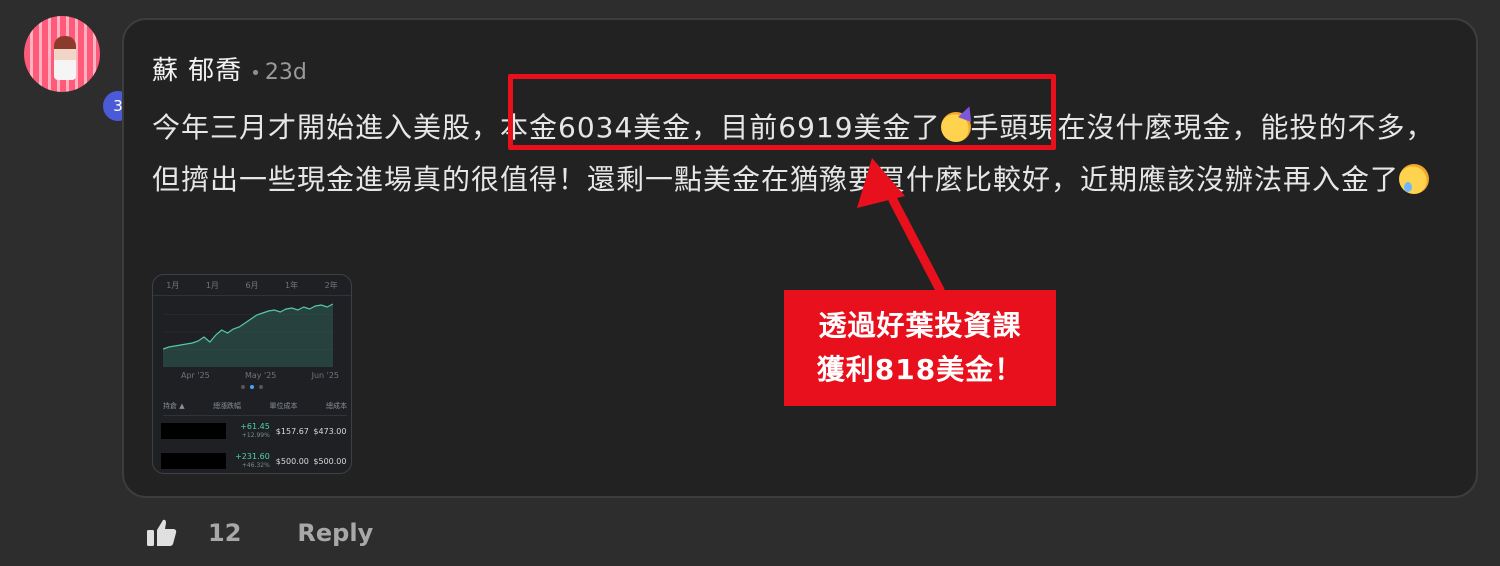 The image size is (1500, 566). I want to click on total-cost: $500.00, so click(330, 461).